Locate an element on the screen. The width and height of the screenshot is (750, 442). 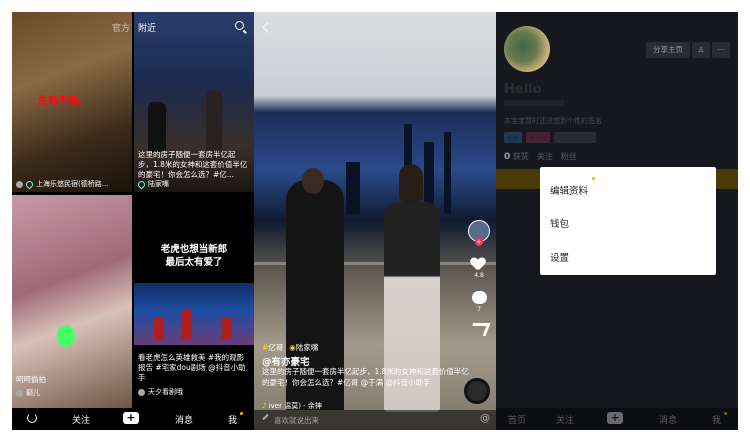
video-actions: + 4.8 7 is located at coordinates (479, 278).